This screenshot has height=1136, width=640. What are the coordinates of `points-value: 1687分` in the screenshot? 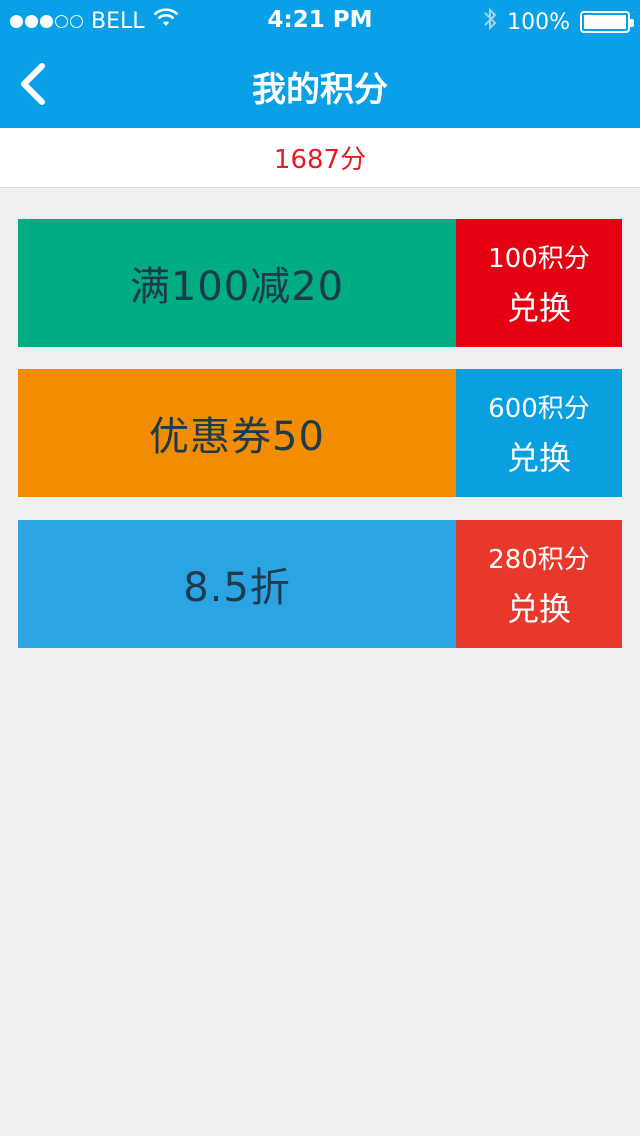 It's located at (320, 160).